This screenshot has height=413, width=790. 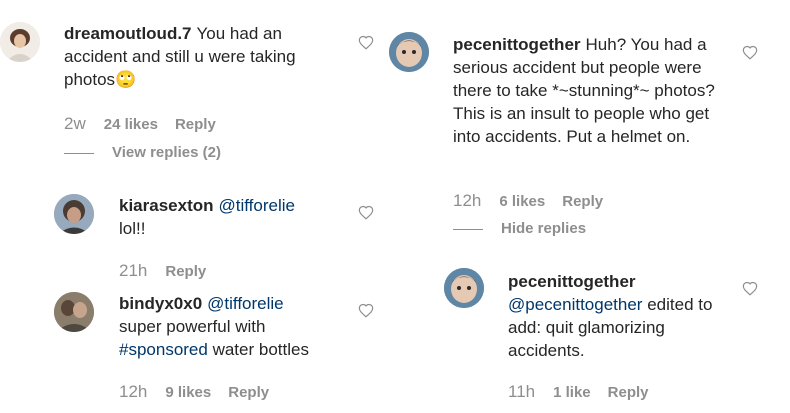 I want to click on comment-username: bindyx0x0, so click(x=160, y=303).